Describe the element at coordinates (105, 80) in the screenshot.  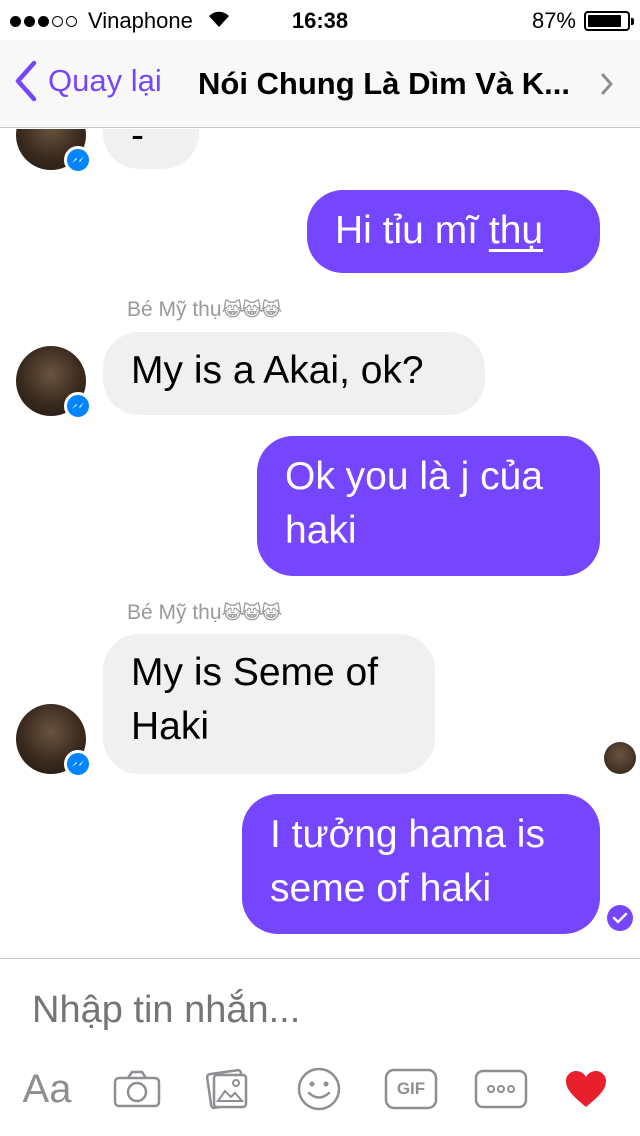
I see `back-label: Quay lại` at that location.